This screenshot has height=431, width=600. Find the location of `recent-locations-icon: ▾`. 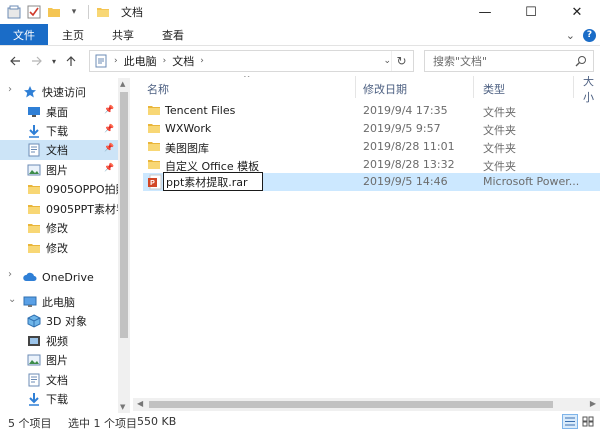

recent-locations-icon: ▾ is located at coordinates (54, 61).